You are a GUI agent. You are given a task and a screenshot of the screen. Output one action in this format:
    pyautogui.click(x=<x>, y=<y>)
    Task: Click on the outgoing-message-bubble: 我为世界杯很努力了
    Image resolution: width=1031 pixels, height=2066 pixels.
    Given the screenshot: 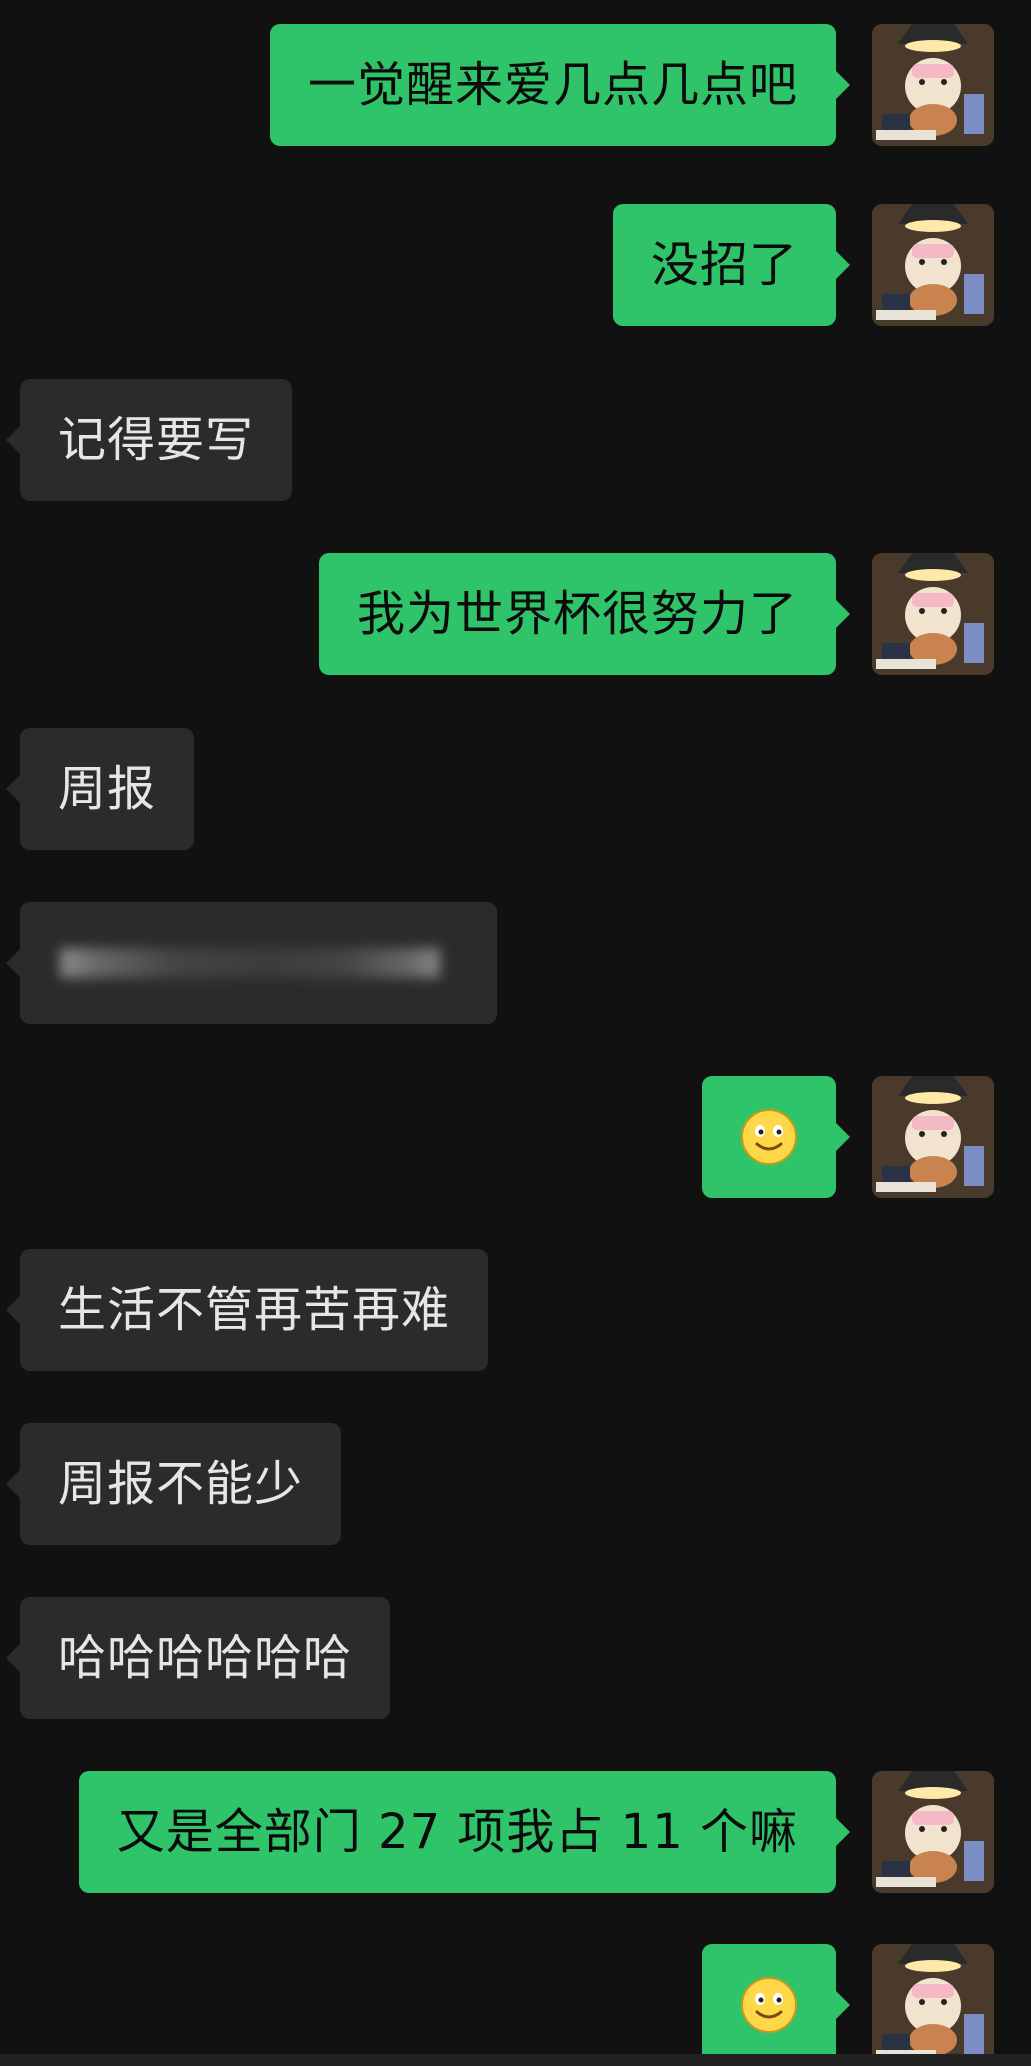 What is the action you would take?
    pyautogui.click(x=584, y=614)
    